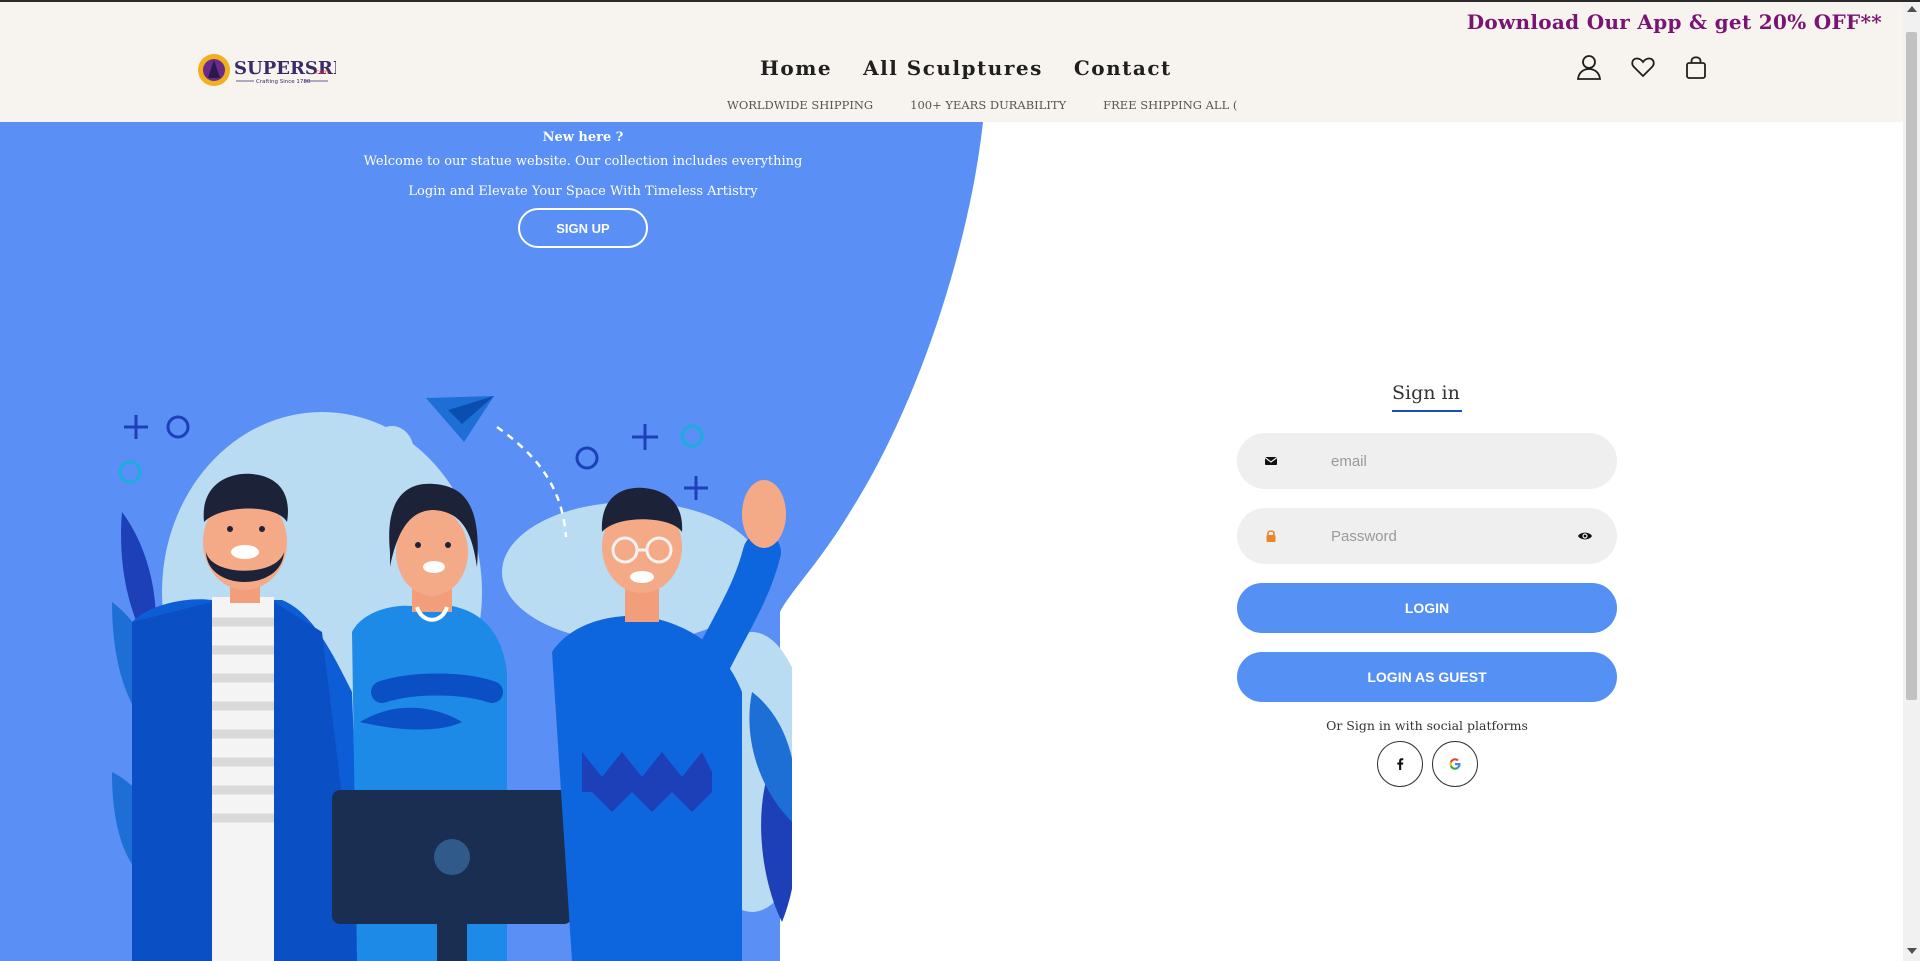 The width and height of the screenshot is (1920, 961). What do you see at coordinates (266, 69) in the screenshot?
I see `supersri-logo: SUPERSRI .com Crafting Since 1780` at bounding box center [266, 69].